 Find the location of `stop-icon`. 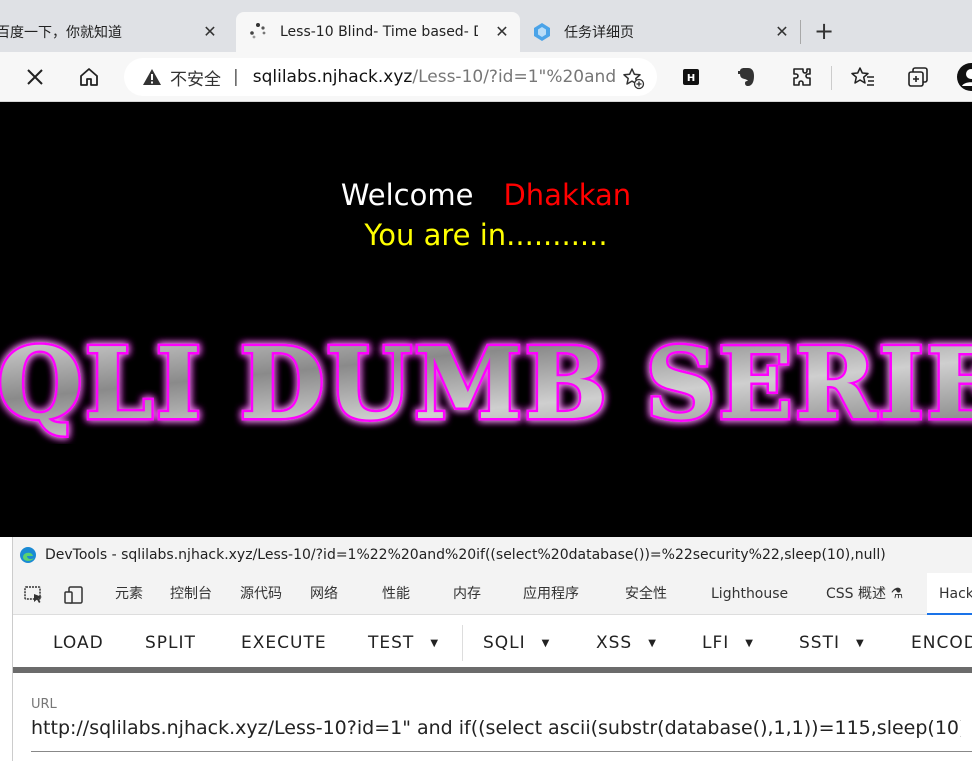

stop-icon is located at coordinates (35, 77).